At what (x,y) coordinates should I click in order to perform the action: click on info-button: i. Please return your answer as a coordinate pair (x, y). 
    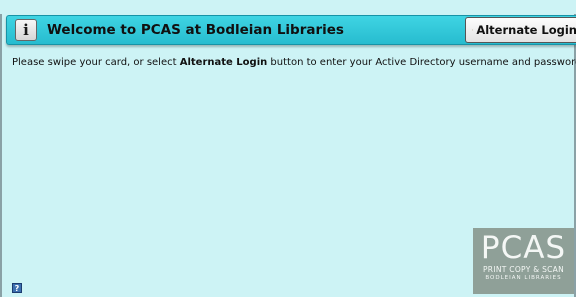
    Looking at the image, I should click on (26, 30).